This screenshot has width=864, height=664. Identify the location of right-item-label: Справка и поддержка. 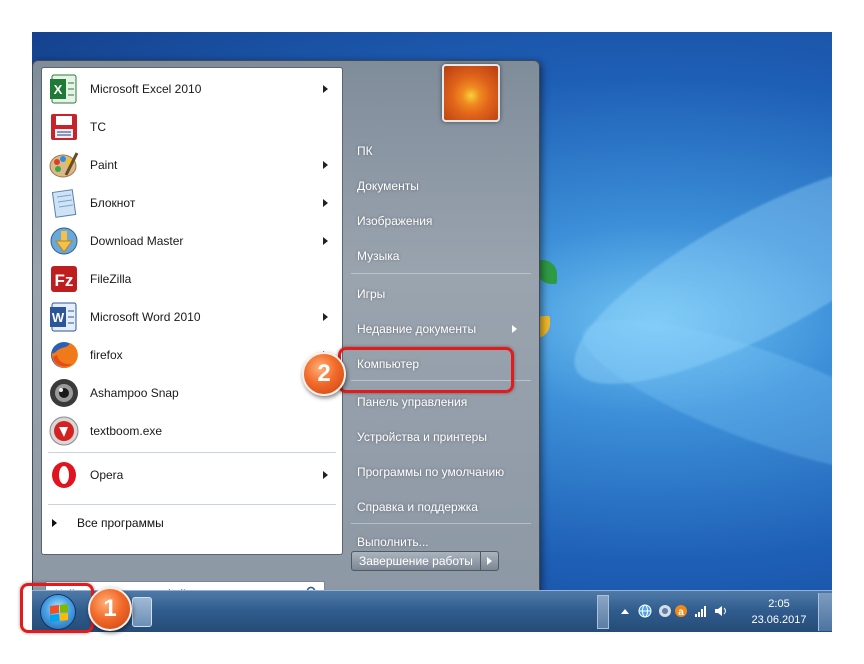
(417, 507).